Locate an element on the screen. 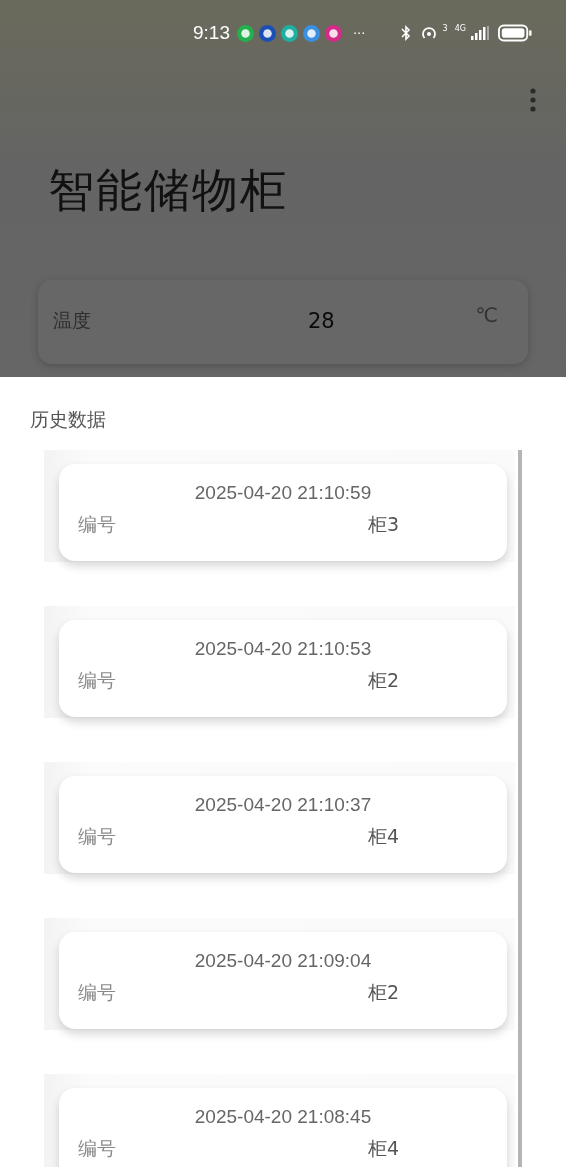 This screenshot has height=1167, width=566. record-card: 2025-04-20 21:08:45 编号 柜4 is located at coordinates (283, 1127).